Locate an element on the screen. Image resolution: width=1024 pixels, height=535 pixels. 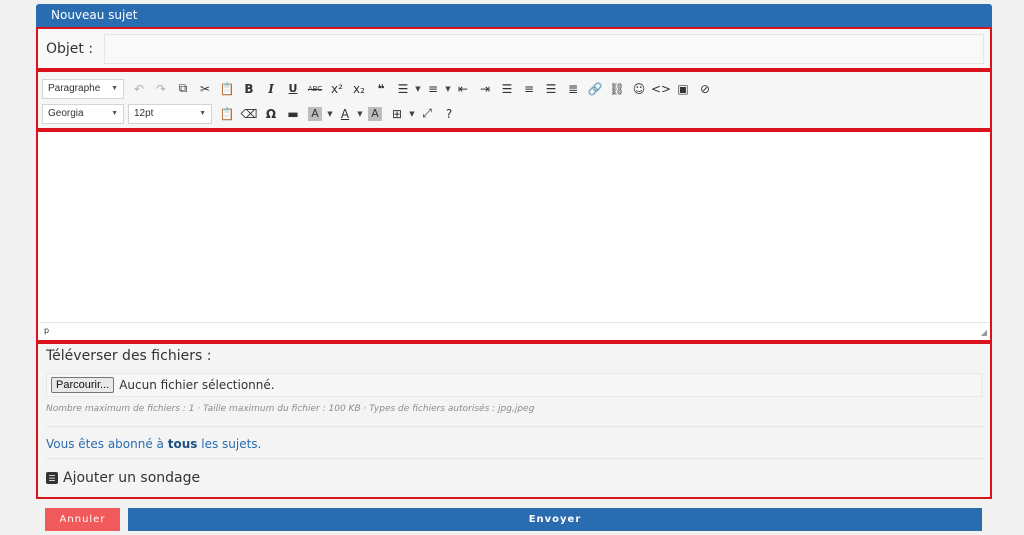
size-select: 12pt ▼ is located at coordinates (170, 113).